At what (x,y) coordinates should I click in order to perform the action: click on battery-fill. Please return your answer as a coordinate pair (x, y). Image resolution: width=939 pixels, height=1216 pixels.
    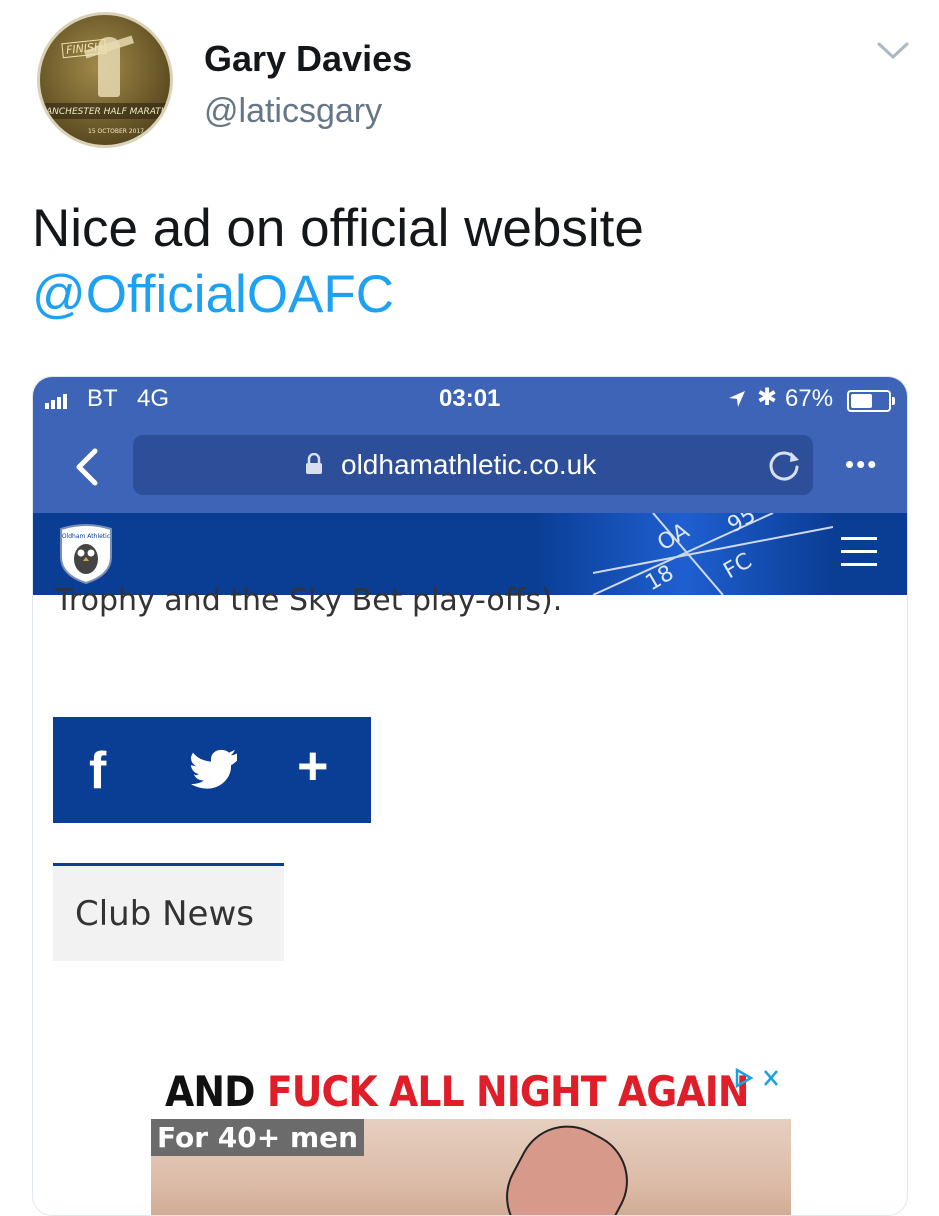
    Looking at the image, I should click on (862, 401).